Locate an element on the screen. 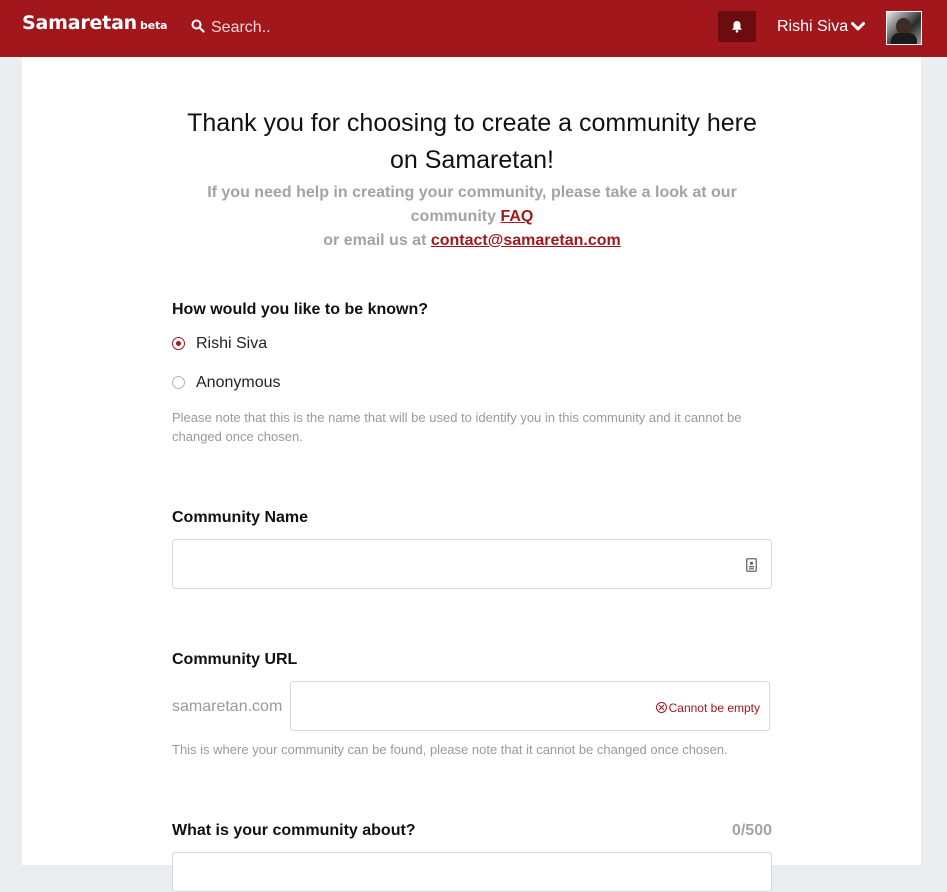  community-about-label: What is your community about? is located at coordinates (294, 830).